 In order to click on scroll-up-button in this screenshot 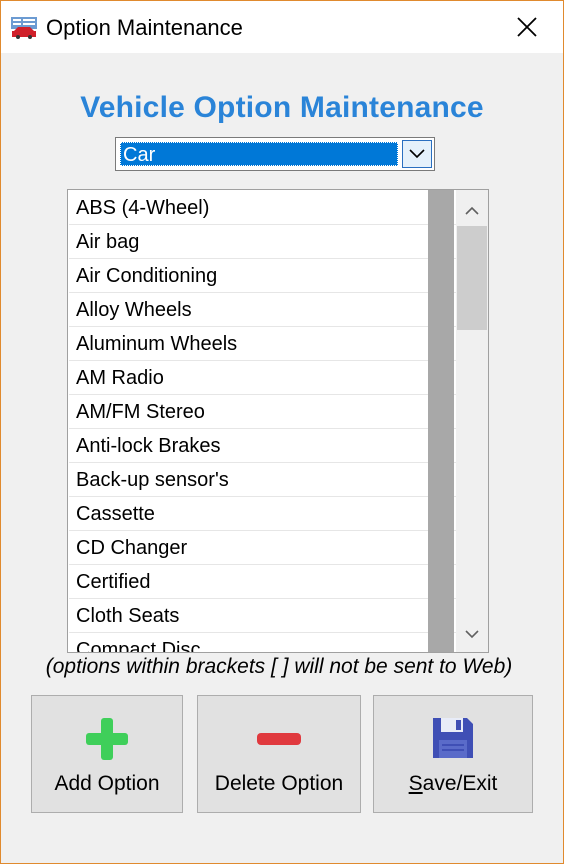, I will do `click(472, 210)`.